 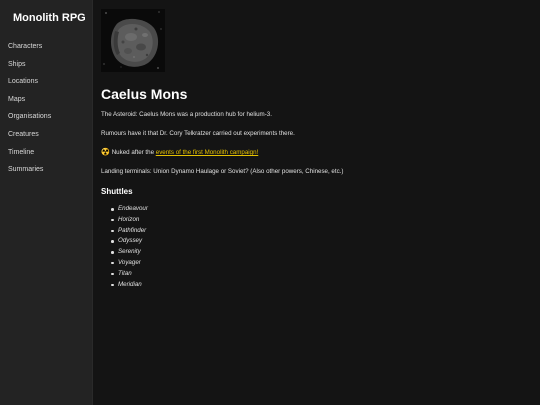 I want to click on sidebar-item-timeline: Timeline, so click(x=46, y=153).